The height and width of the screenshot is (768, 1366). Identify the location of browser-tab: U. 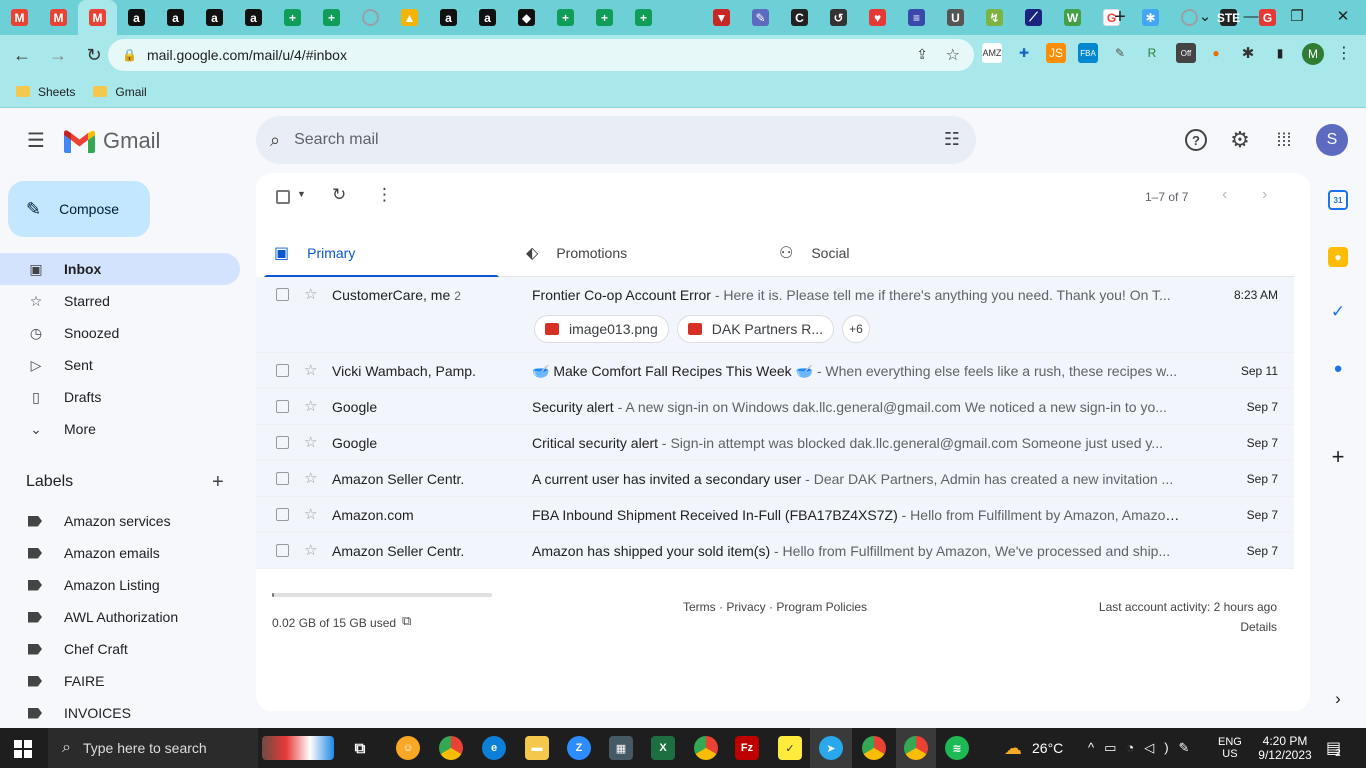
(955, 17).